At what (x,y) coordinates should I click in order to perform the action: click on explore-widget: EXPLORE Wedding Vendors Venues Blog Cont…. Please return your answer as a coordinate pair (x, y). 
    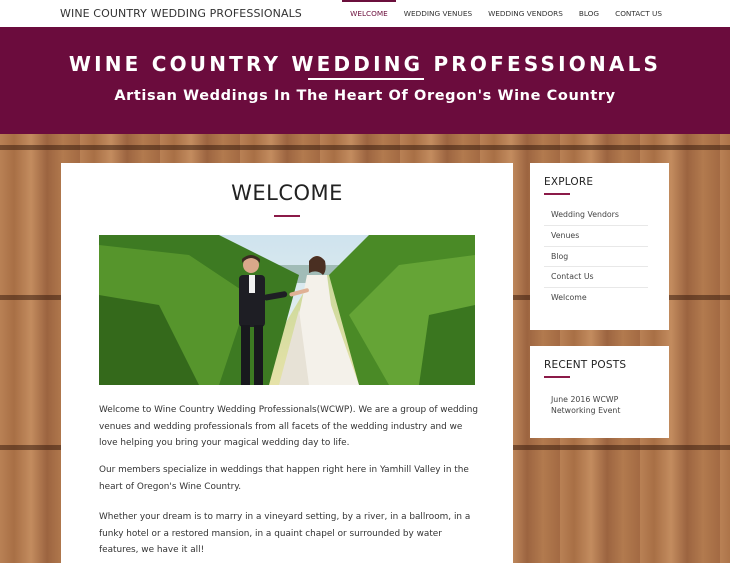
    Looking at the image, I should click on (599, 246).